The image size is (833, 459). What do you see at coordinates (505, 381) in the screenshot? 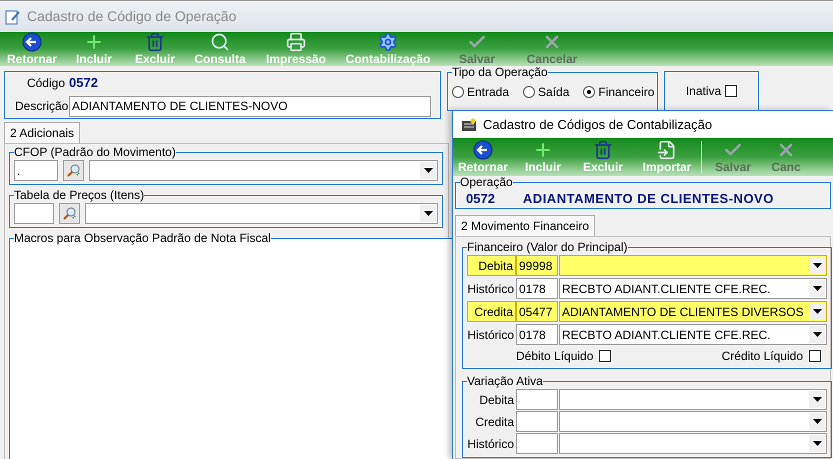
I see `group-title: Variação Ativa` at bounding box center [505, 381].